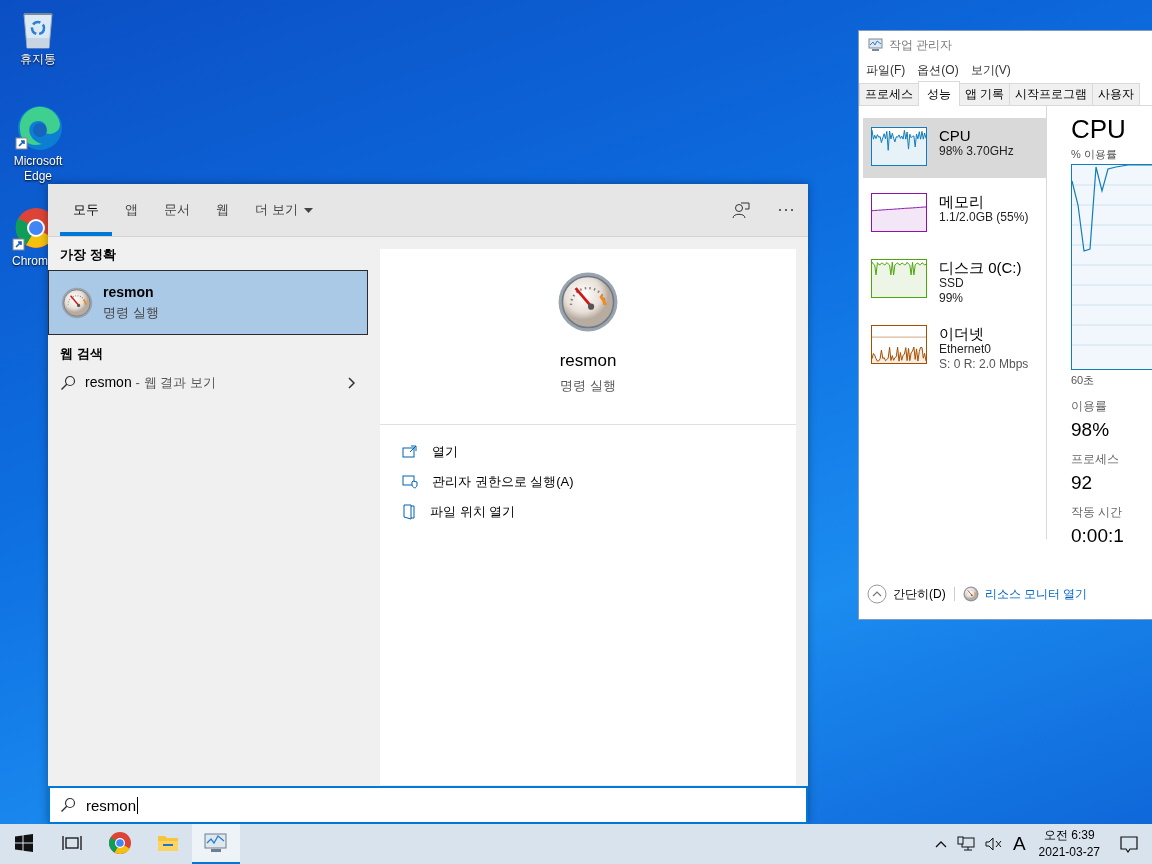 The width and height of the screenshot is (1152, 864). What do you see at coordinates (1129, 844) in the screenshot?
I see `notification-icon` at bounding box center [1129, 844].